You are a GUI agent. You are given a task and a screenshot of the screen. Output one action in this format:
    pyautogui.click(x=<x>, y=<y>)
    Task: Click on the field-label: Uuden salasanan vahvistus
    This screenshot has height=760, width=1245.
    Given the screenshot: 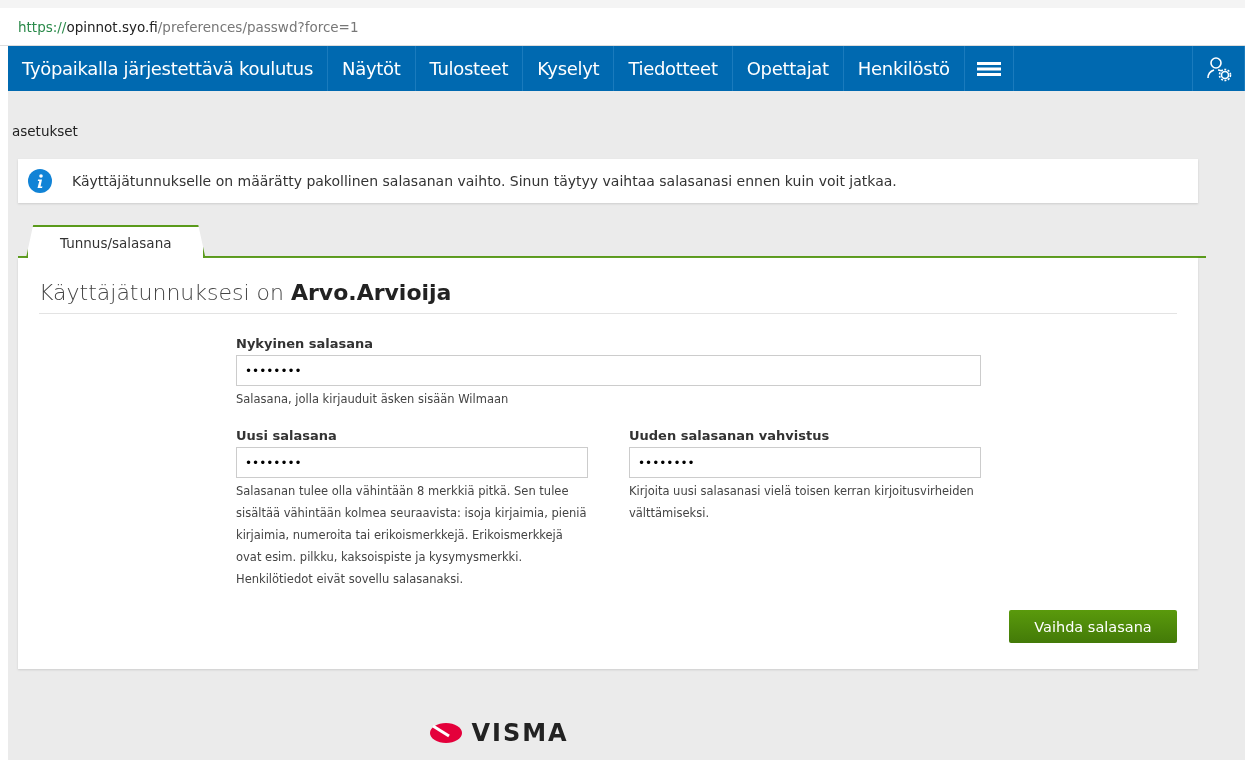 What is the action you would take?
    pyautogui.click(x=730, y=435)
    